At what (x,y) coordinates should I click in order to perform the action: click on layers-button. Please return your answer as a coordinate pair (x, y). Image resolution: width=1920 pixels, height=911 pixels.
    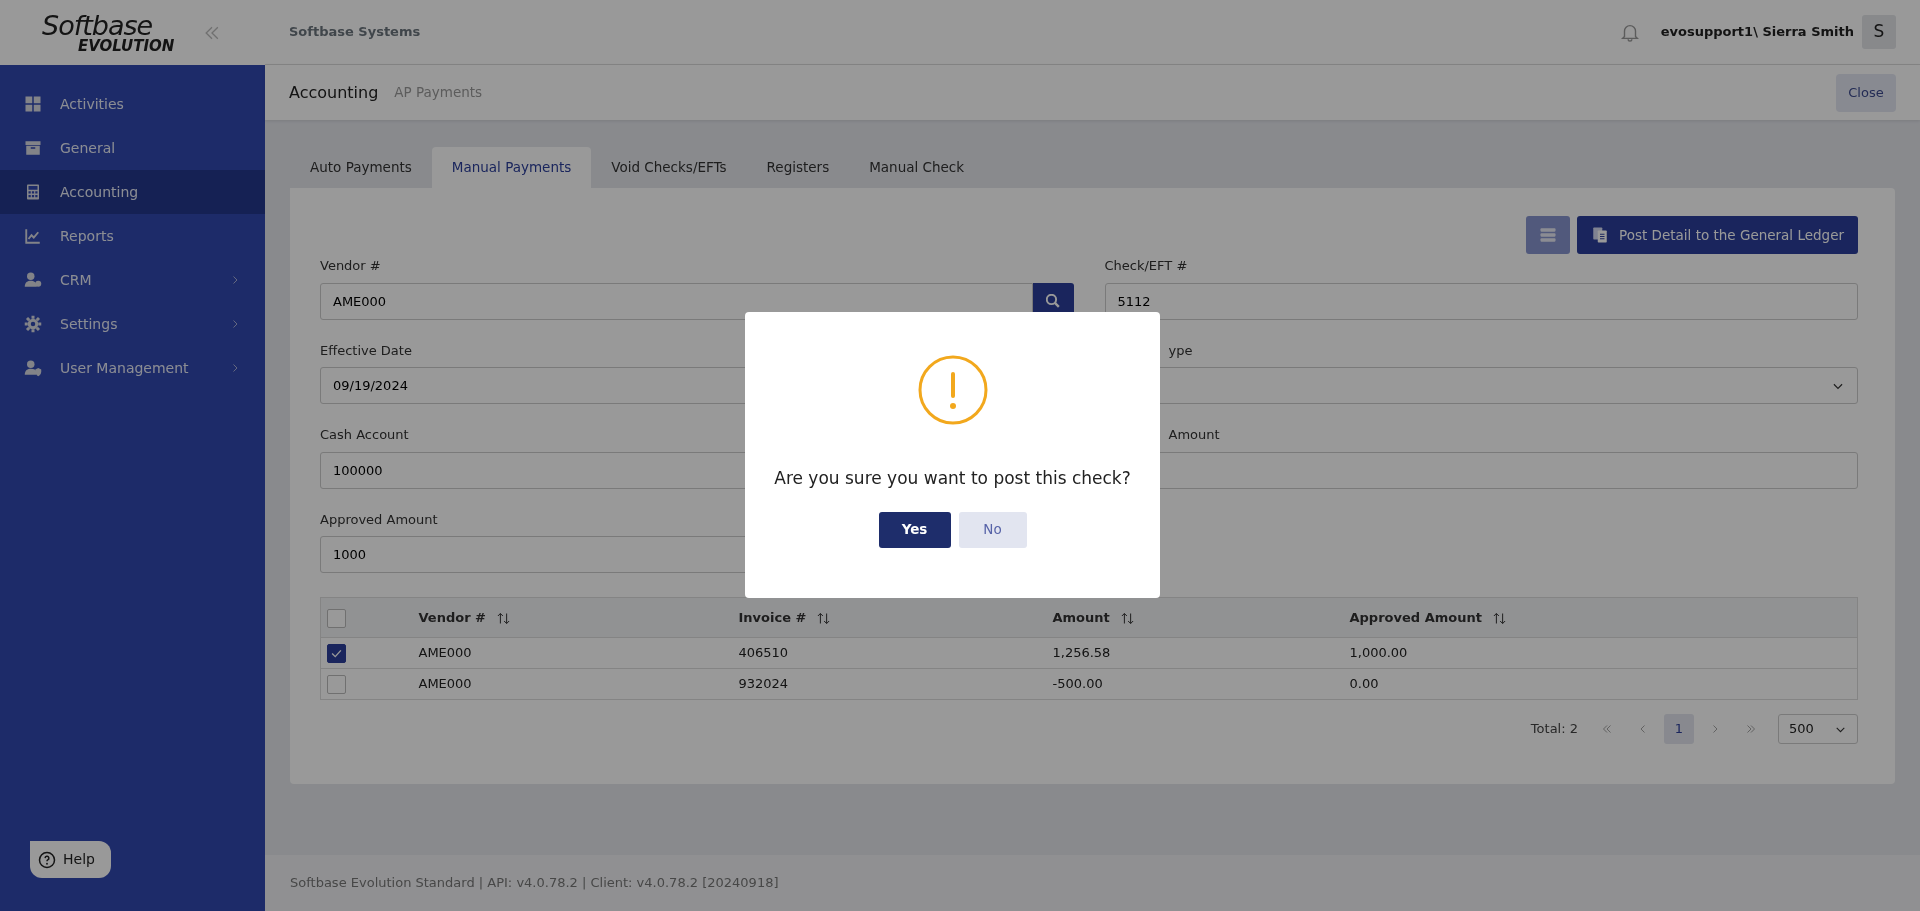
    Looking at the image, I should click on (1548, 235).